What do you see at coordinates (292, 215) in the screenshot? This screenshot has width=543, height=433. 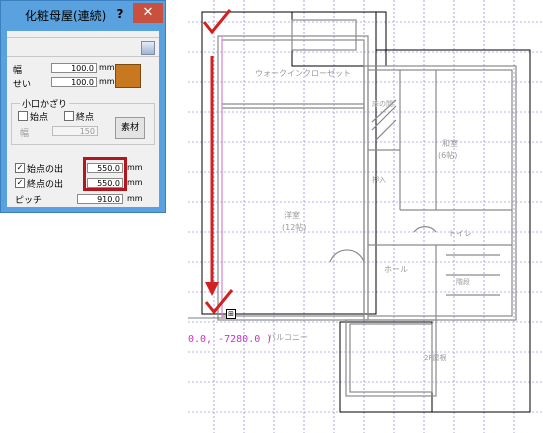 I see `room-label-western: 洋室` at bounding box center [292, 215].